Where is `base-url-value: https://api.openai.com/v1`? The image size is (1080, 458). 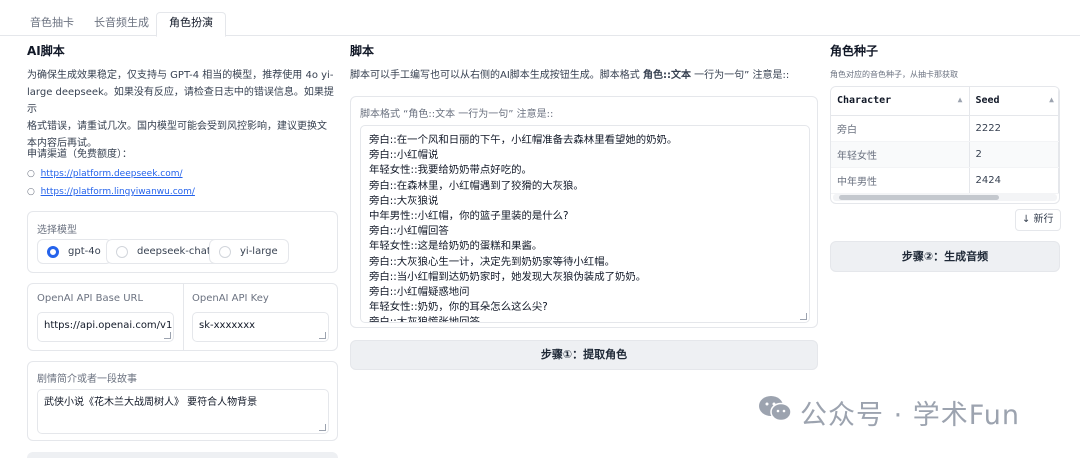 base-url-value: https://api.openai.com/v1 is located at coordinates (108, 325).